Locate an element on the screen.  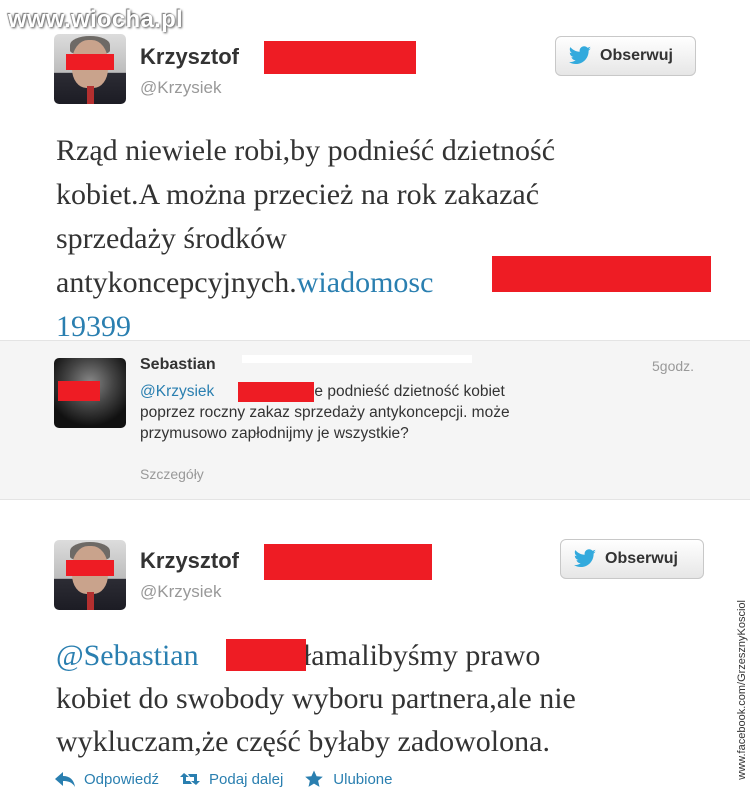
reply-arrow-icon is located at coordinates (65, 779).